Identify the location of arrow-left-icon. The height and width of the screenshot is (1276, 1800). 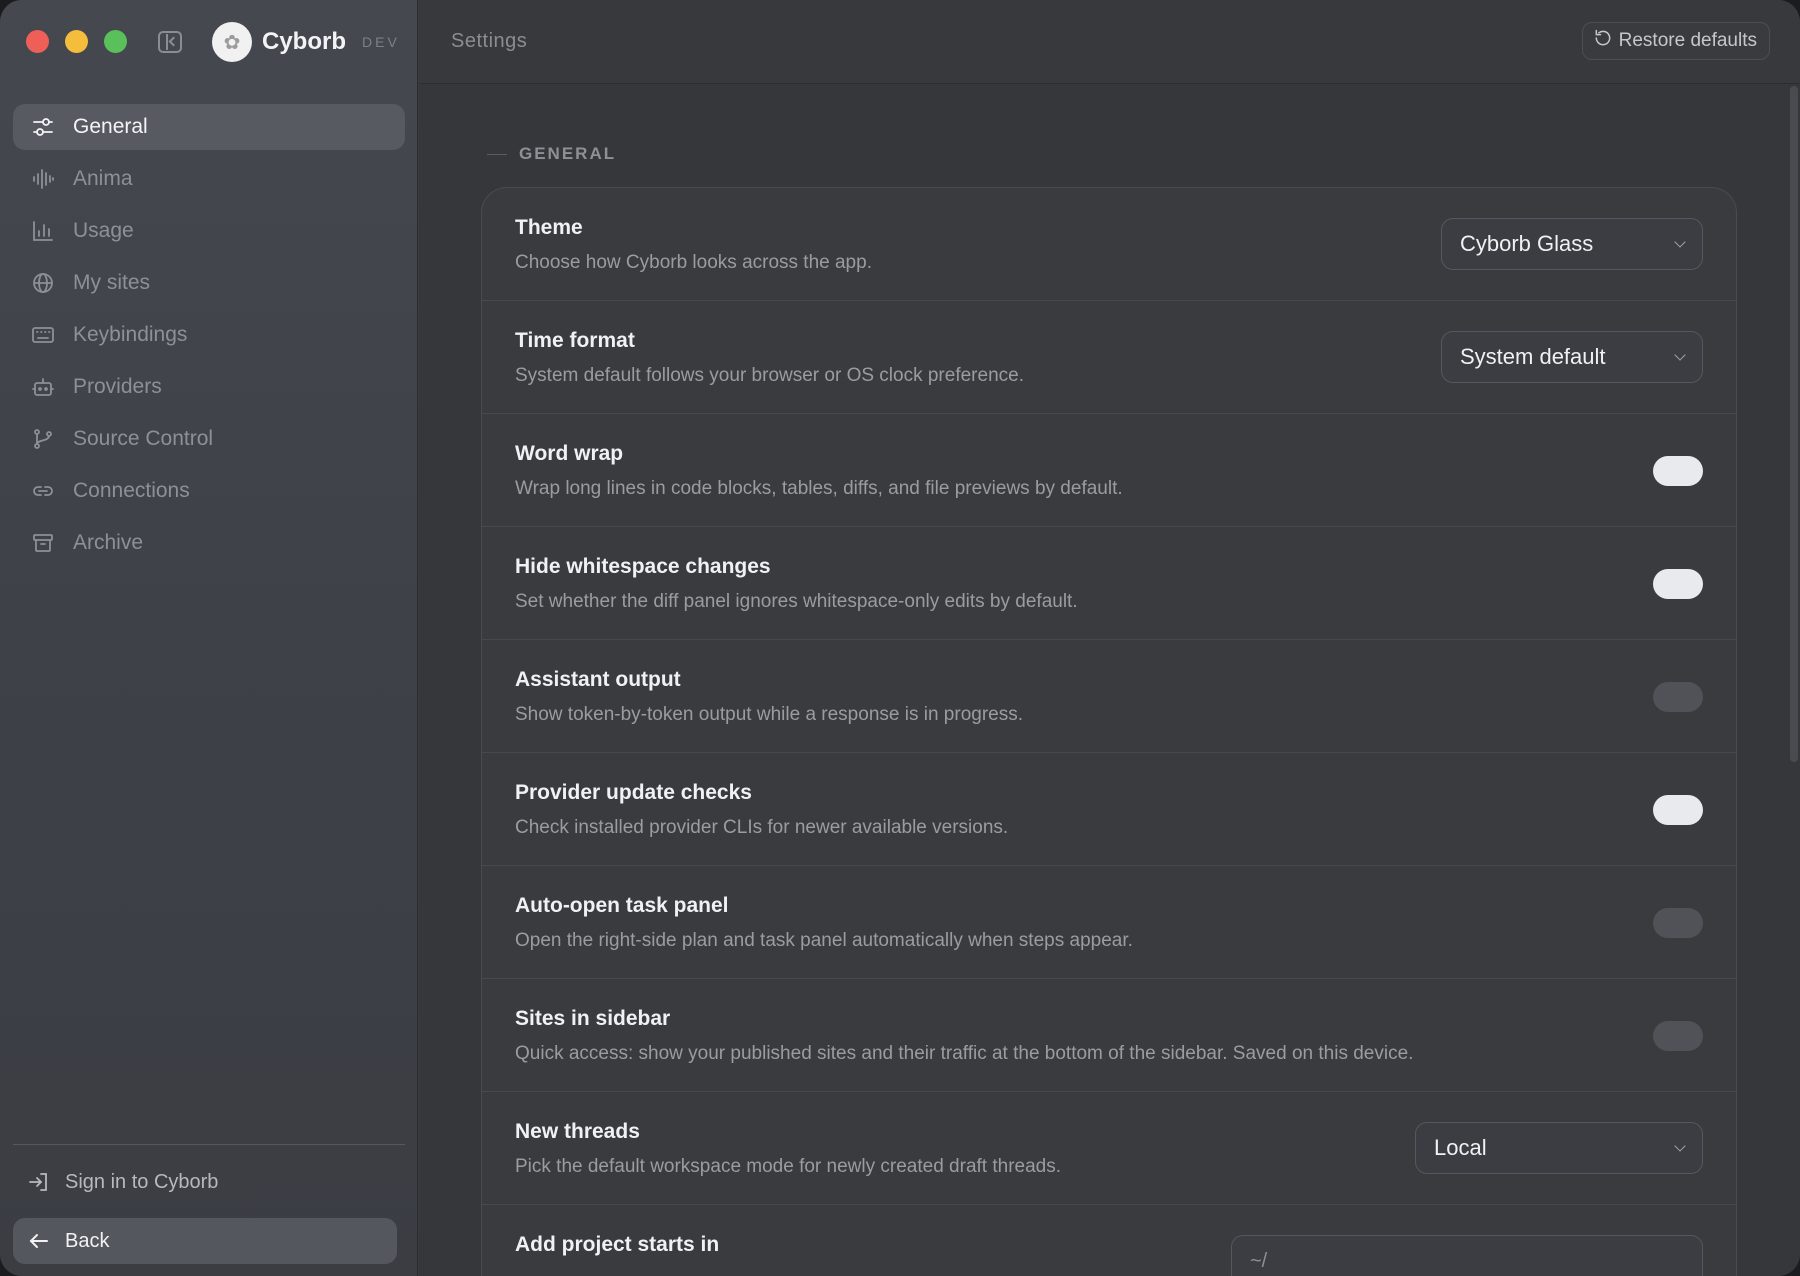
(39, 1241).